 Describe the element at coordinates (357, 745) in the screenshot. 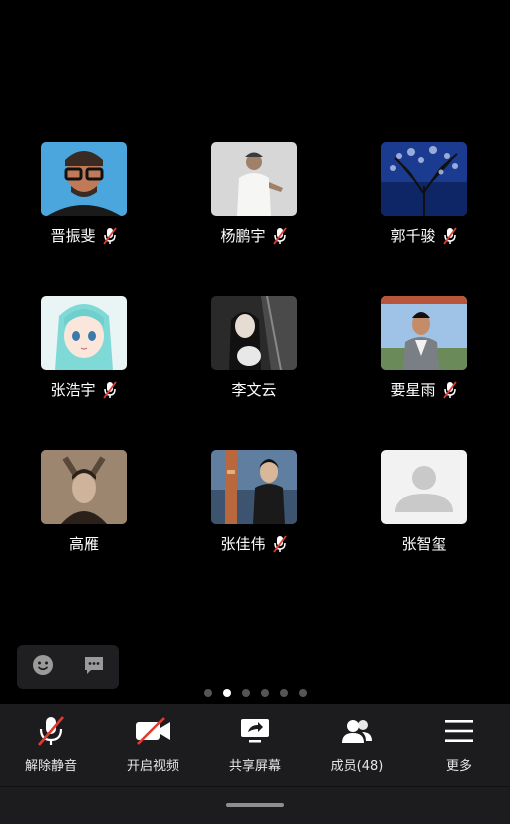

I see `members-button: 成员(48)` at that location.